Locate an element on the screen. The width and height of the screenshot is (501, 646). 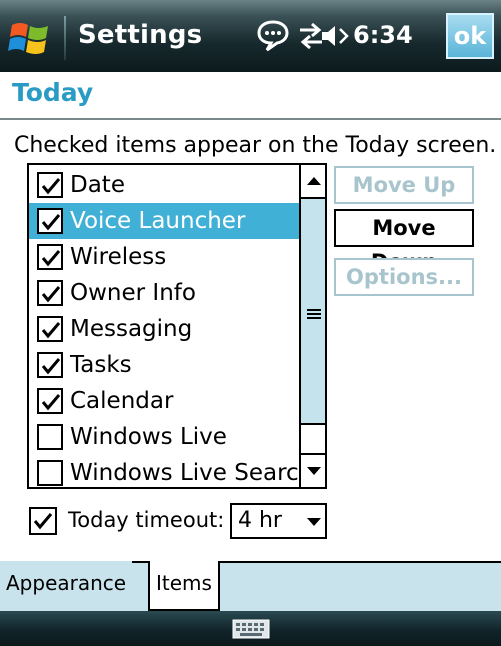
list-item-label: Calendar is located at coordinates (122, 401).